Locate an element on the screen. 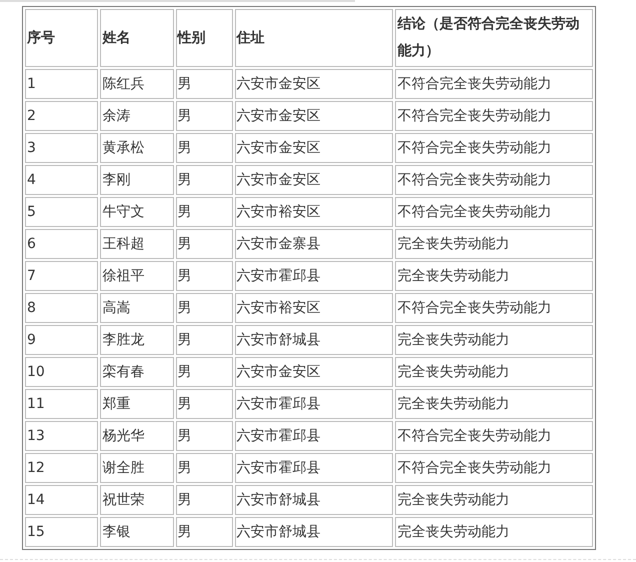 The width and height of the screenshot is (636, 562). table-cell: 黄承松 is located at coordinates (137, 148).